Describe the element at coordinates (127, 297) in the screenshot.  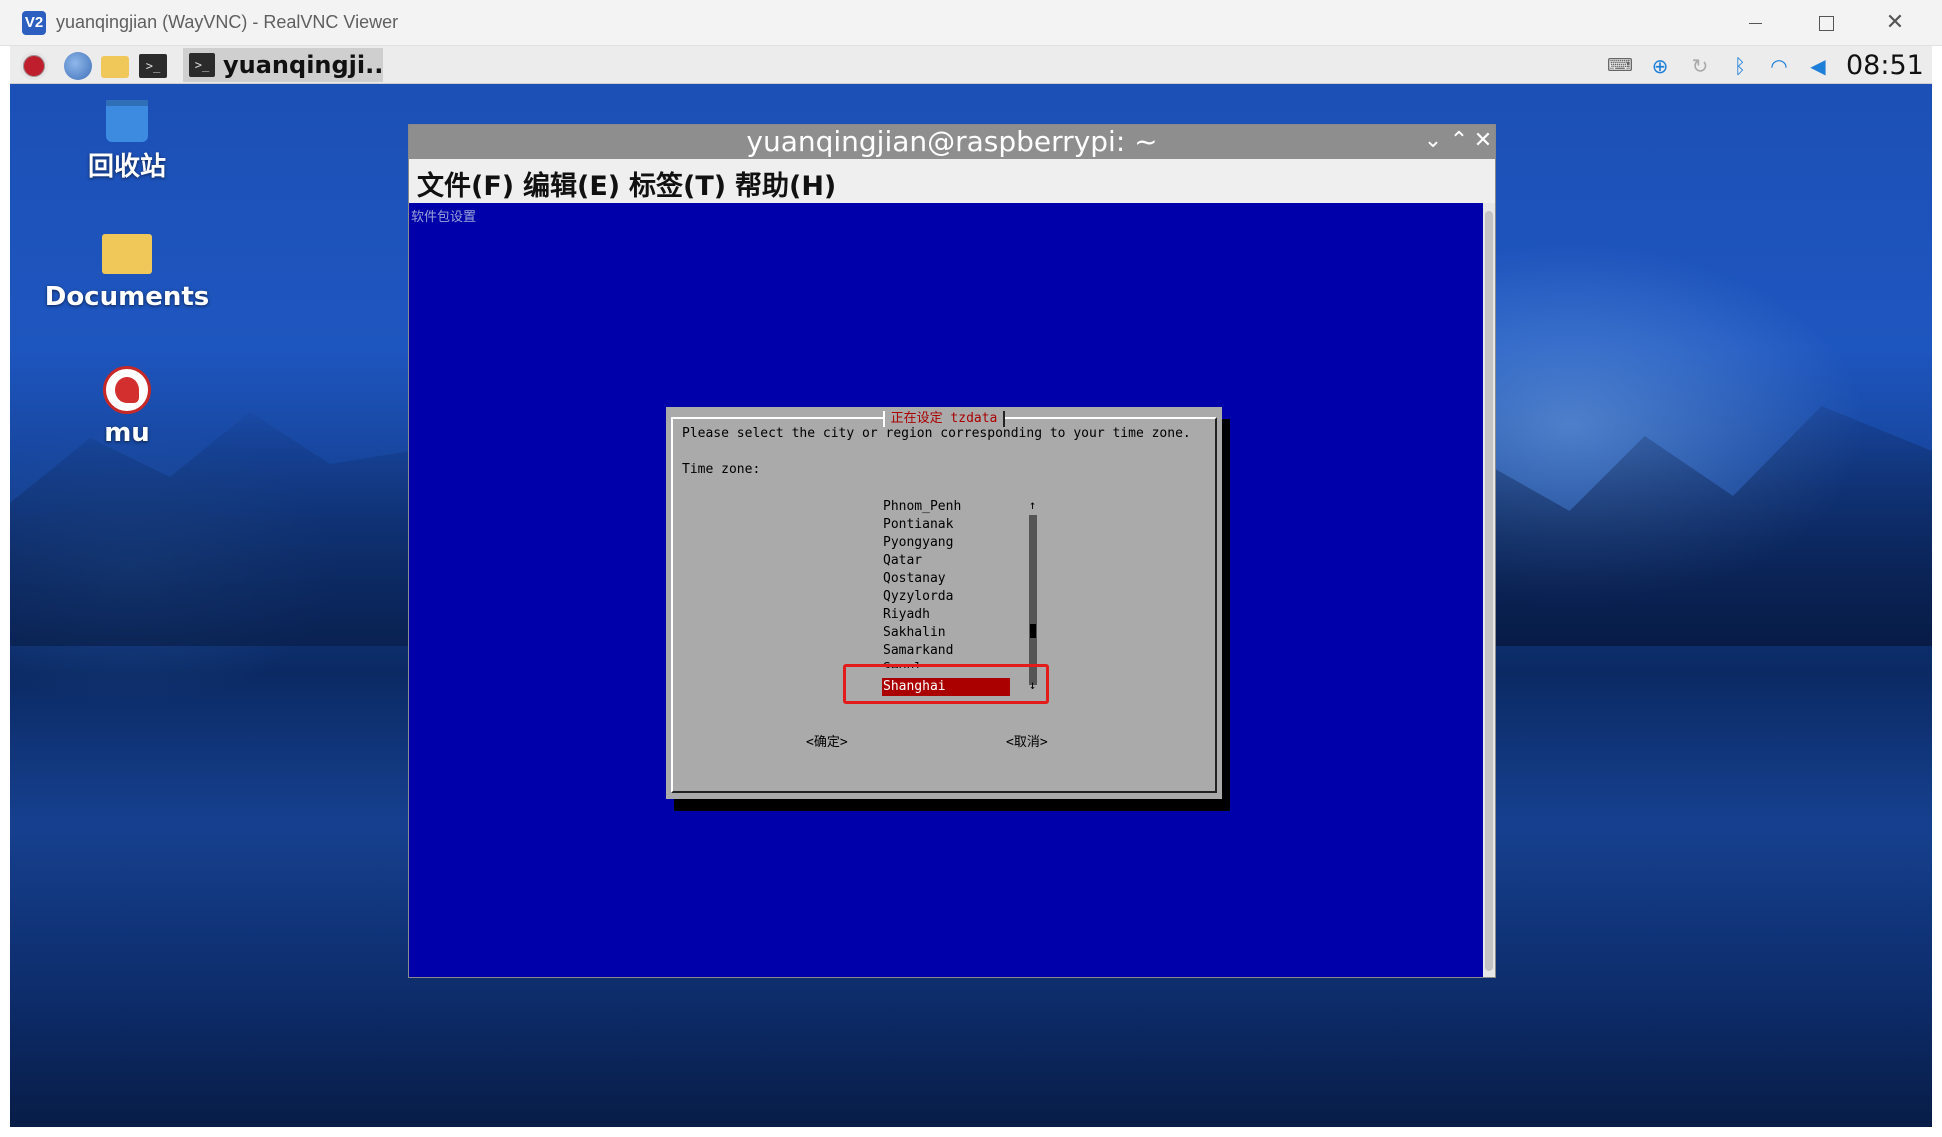
I see `desktop-icon-label: Documents` at that location.